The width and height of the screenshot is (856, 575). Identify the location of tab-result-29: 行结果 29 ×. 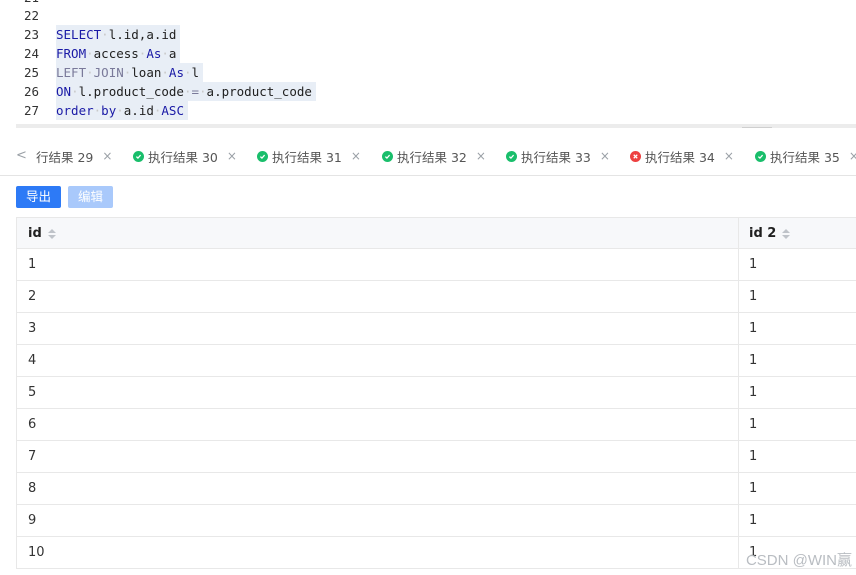
(74, 156).